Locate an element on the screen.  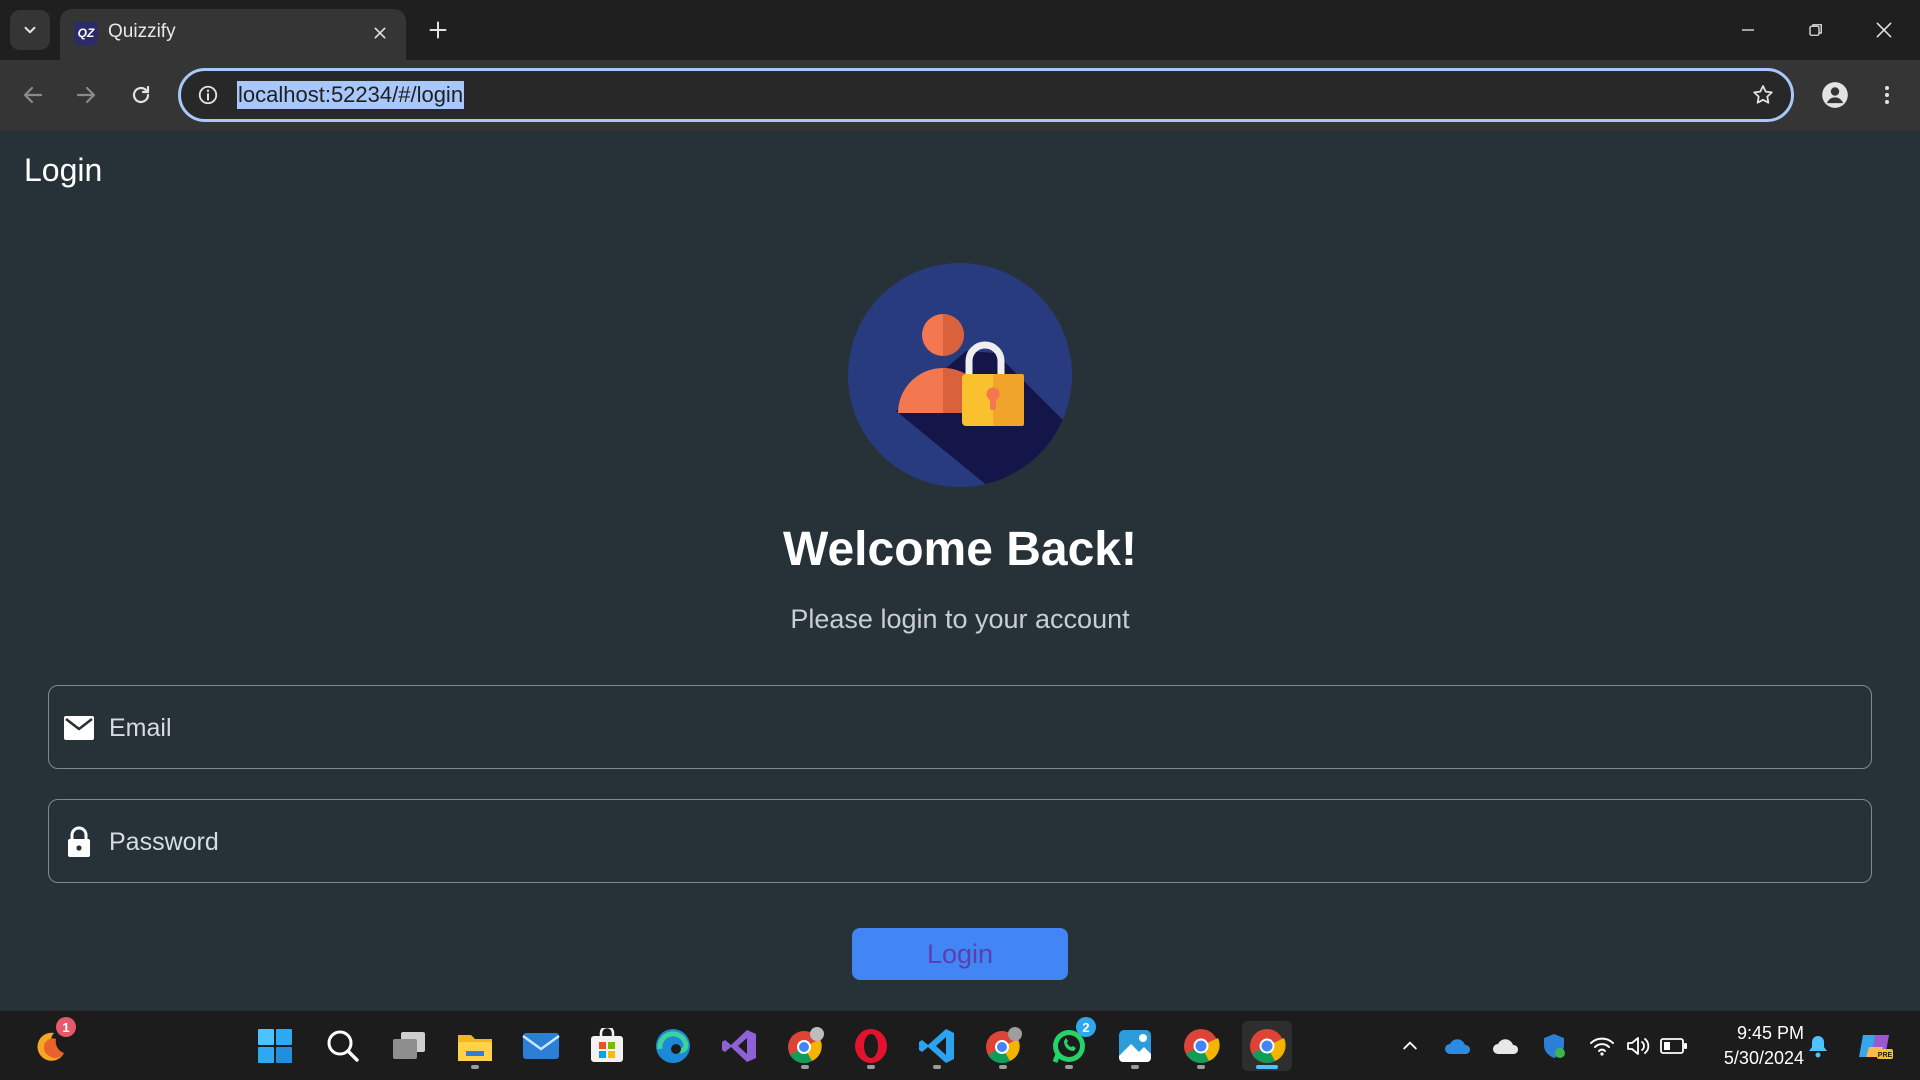
new-tab-button is located at coordinates (438, 30).